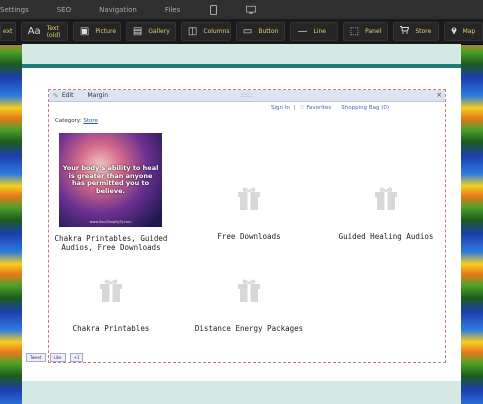  Describe the element at coordinates (354, 31) in the screenshot. I see `panel-icon: ⬚` at that location.